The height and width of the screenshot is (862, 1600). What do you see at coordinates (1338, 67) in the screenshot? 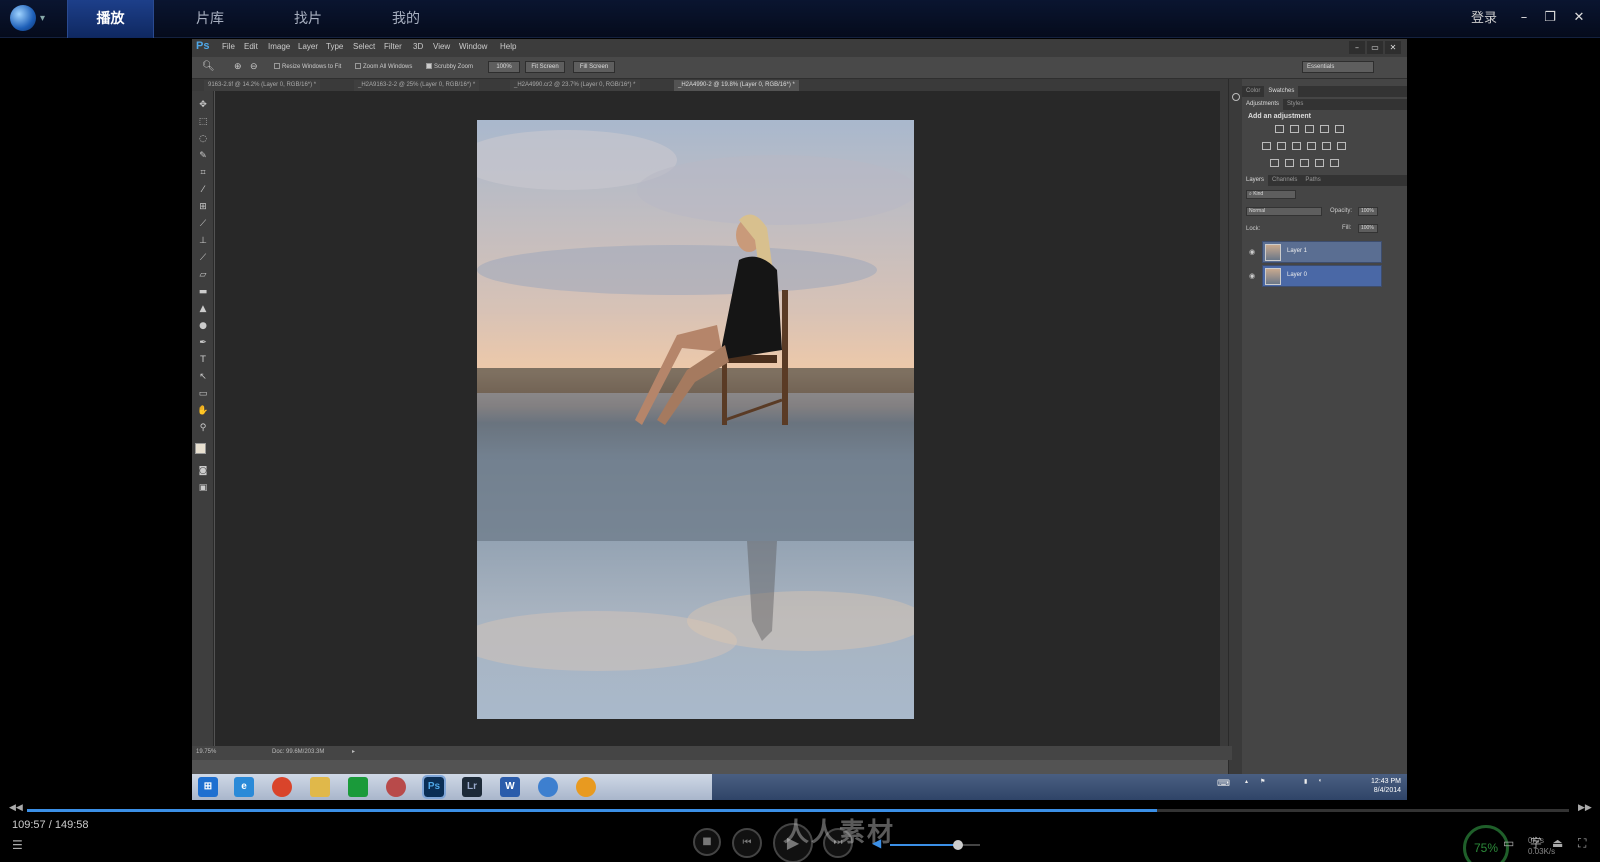
I see `workspace-select: Essentials` at bounding box center [1338, 67].